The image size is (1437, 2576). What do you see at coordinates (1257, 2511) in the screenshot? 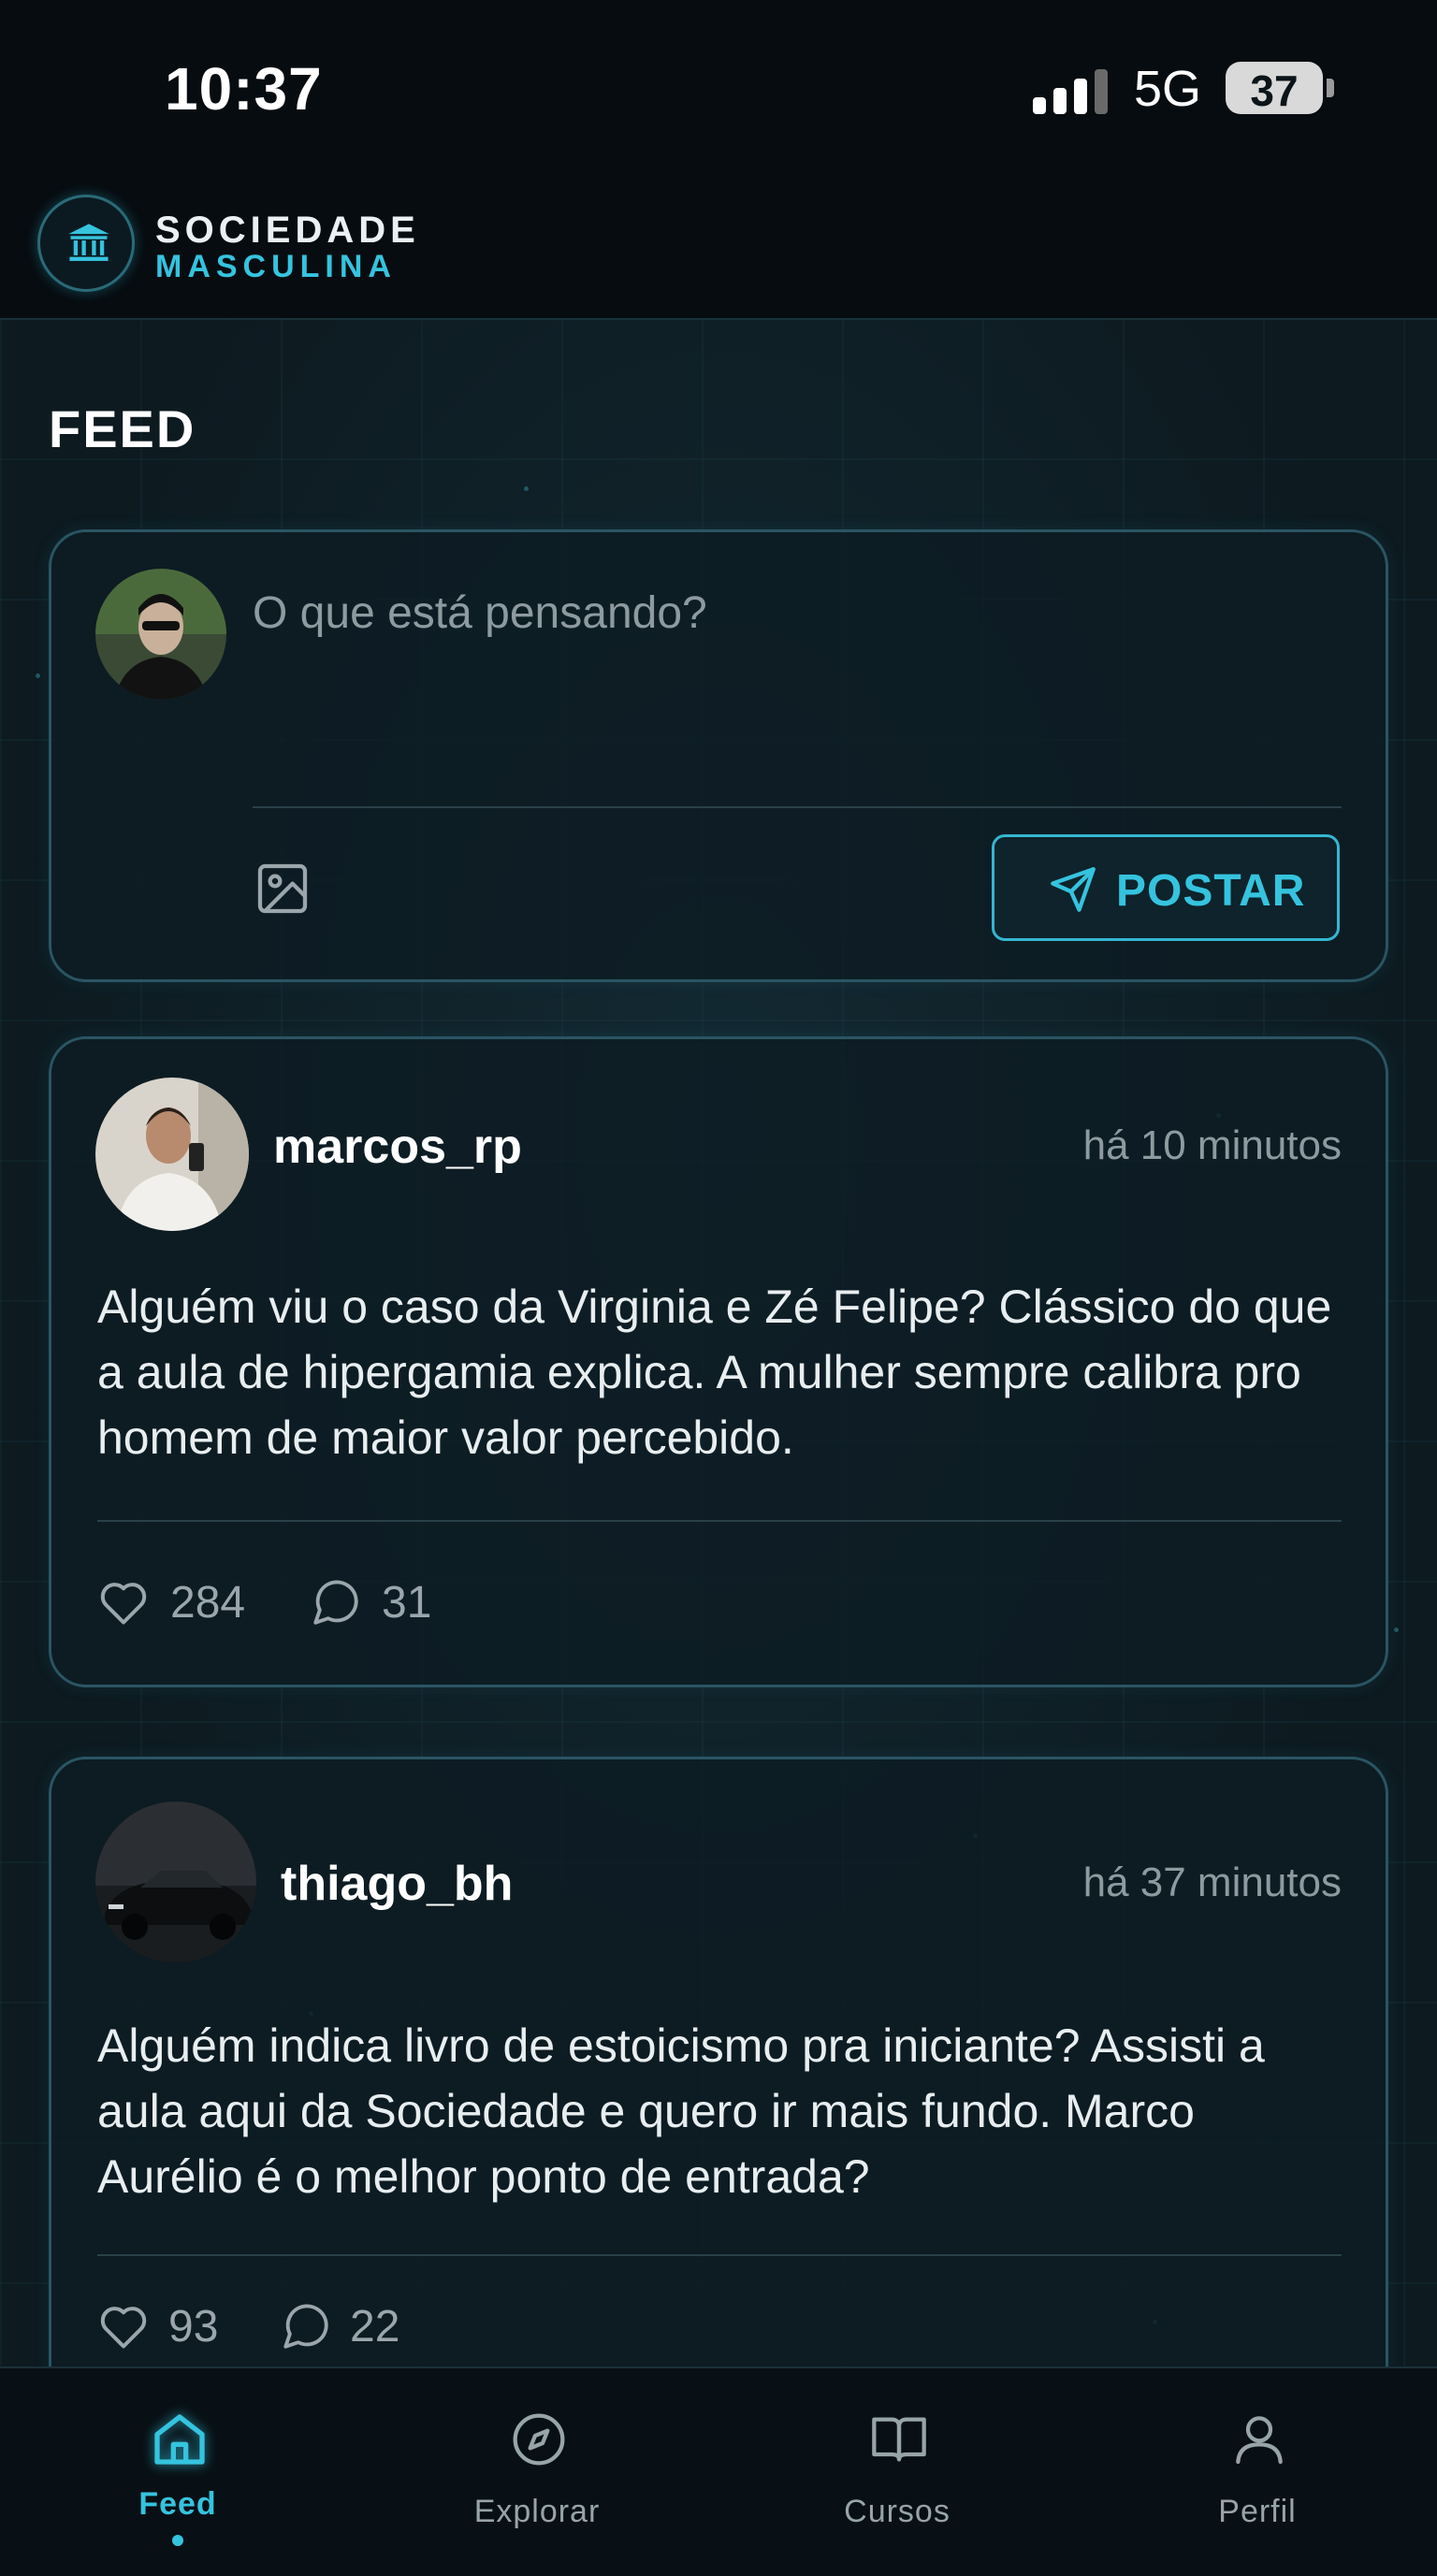
I see `tab-perfil-label: Perfil` at bounding box center [1257, 2511].